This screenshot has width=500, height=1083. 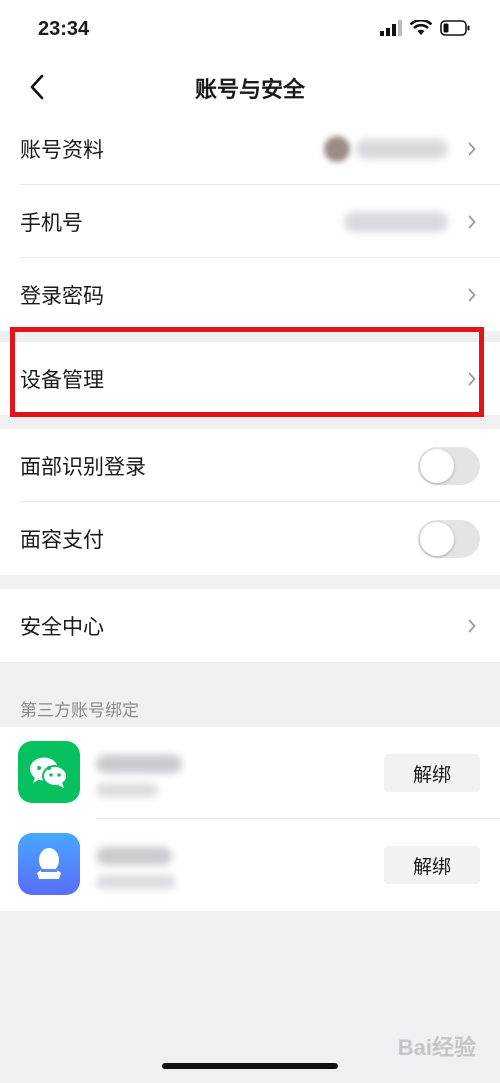 What do you see at coordinates (62, 626) in the screenshot?
I see `row-label: 安全中心` at bounding box center [62, 626].